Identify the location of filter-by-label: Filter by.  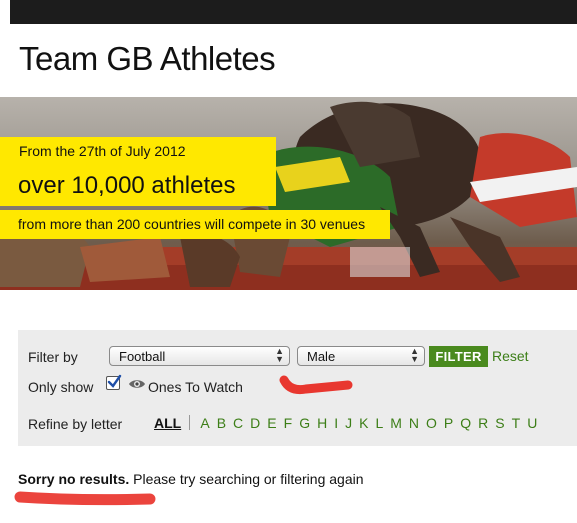
(53, 357).